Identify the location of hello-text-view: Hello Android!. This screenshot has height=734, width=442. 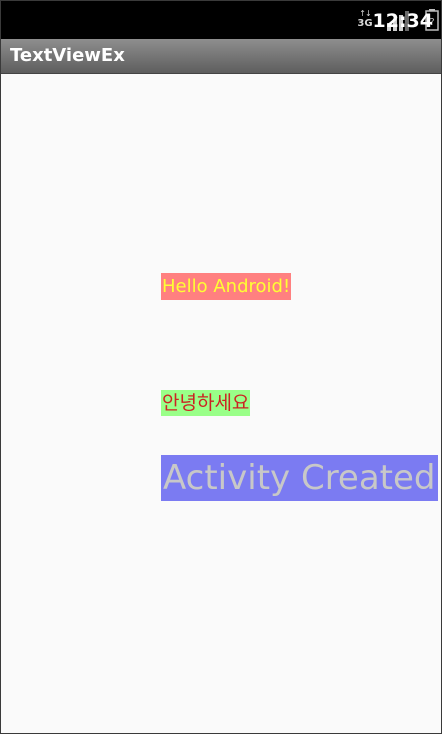
(226, 286).